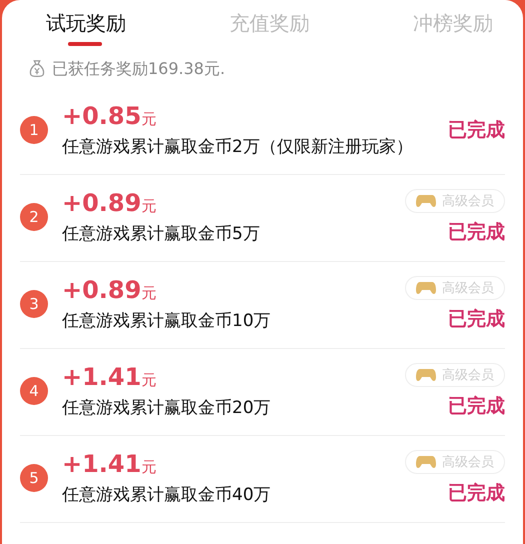 The width and height of the screenshot is (525, 544). What do you see at coordinates (167, 495) in the screenshot?
I see `task-description: 任意游戏累计赢取金币40万` at bounding box center [167, 495].